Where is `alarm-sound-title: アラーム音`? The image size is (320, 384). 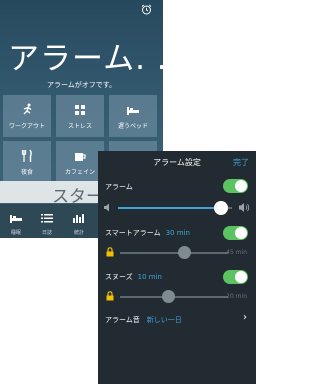 alarm-sound-title: アラーム音 is located at coordinates (122, 320).